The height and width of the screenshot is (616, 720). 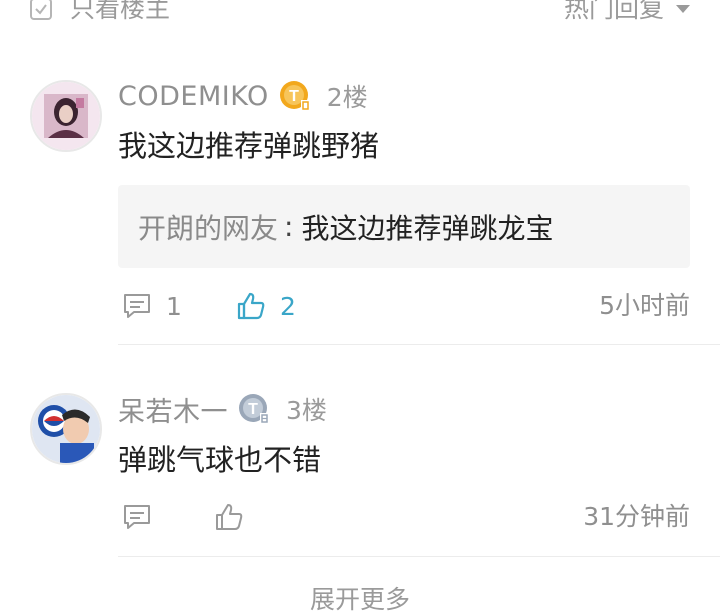 What do you see at coordinates (137, 517) in the screenshot?
I see `comment-icon` at bounding box center [137, 517].